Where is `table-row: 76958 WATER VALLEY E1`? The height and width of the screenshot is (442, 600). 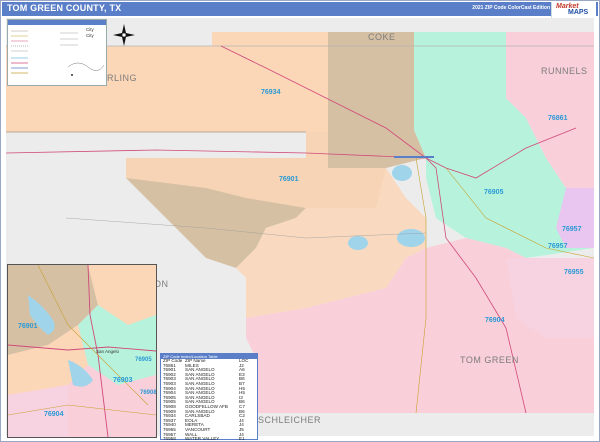 table-row: 76958 WATER VALLEY E1 is located at coordinates (209, 439).